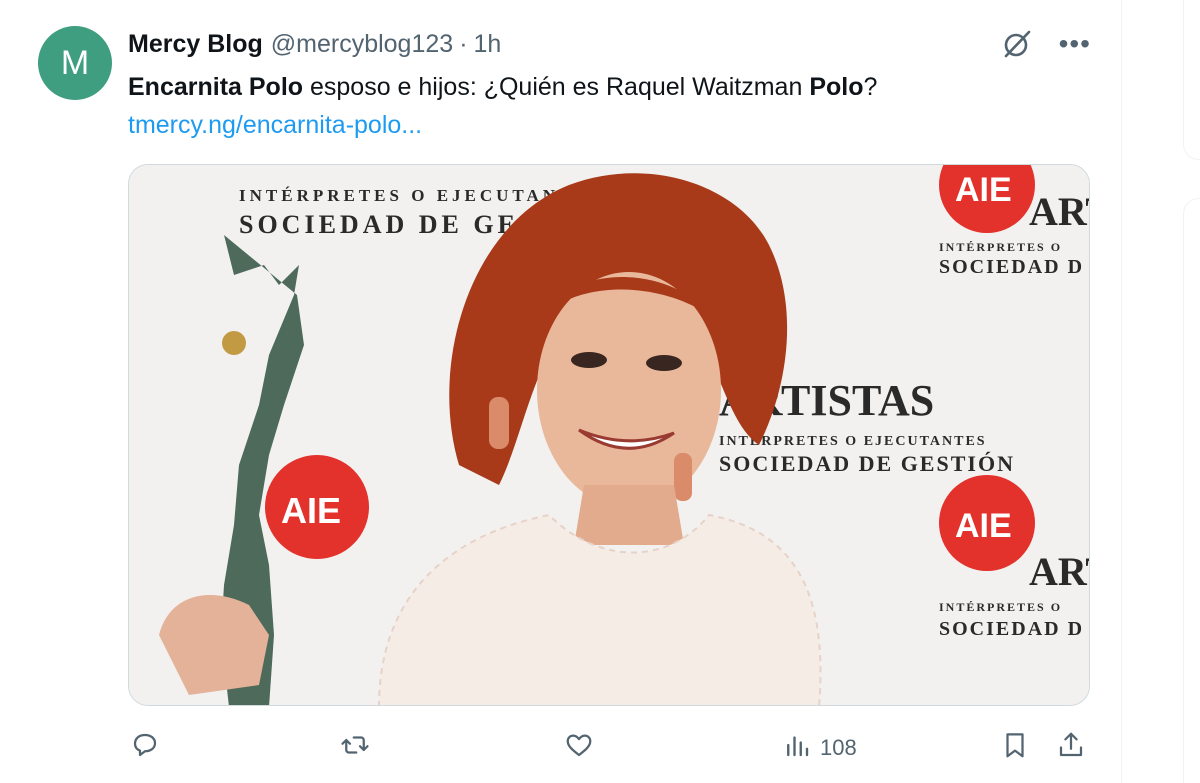  What do you see at coordinates (867, 463) in the screenshot?
I see `backdrop-text: SOCIEDAD DE GESTIÓN` at bounding box center [867, 463].